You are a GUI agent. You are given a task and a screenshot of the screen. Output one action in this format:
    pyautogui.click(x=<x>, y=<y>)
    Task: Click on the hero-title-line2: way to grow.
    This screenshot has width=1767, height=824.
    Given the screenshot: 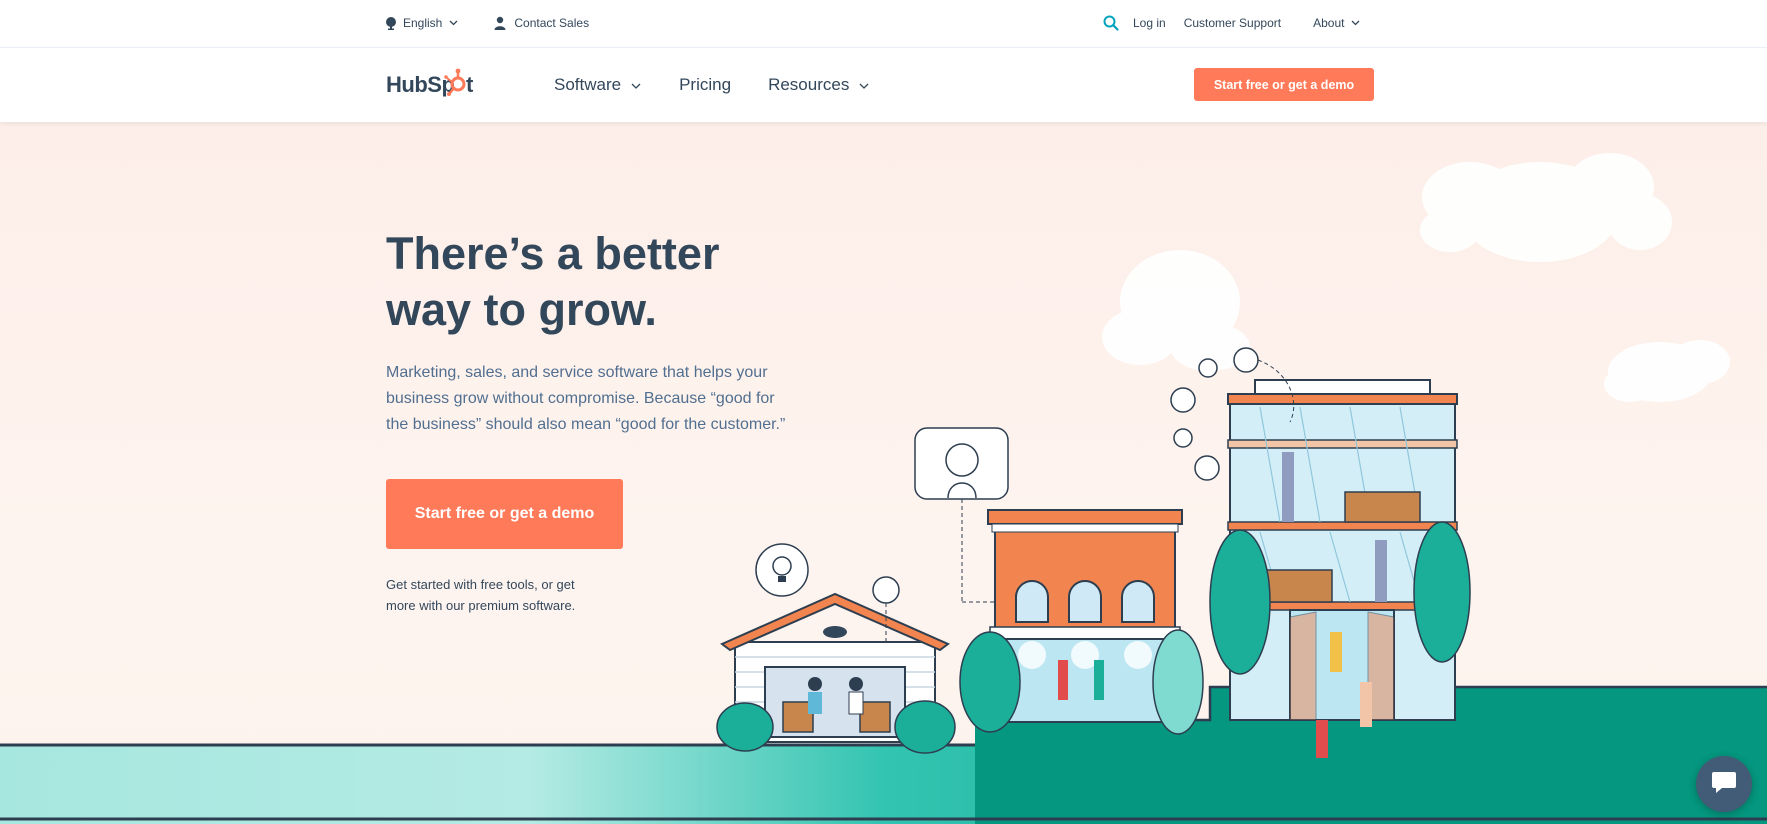 What is the action you would take?
    pyautogui.click(x=521, y=309)
    